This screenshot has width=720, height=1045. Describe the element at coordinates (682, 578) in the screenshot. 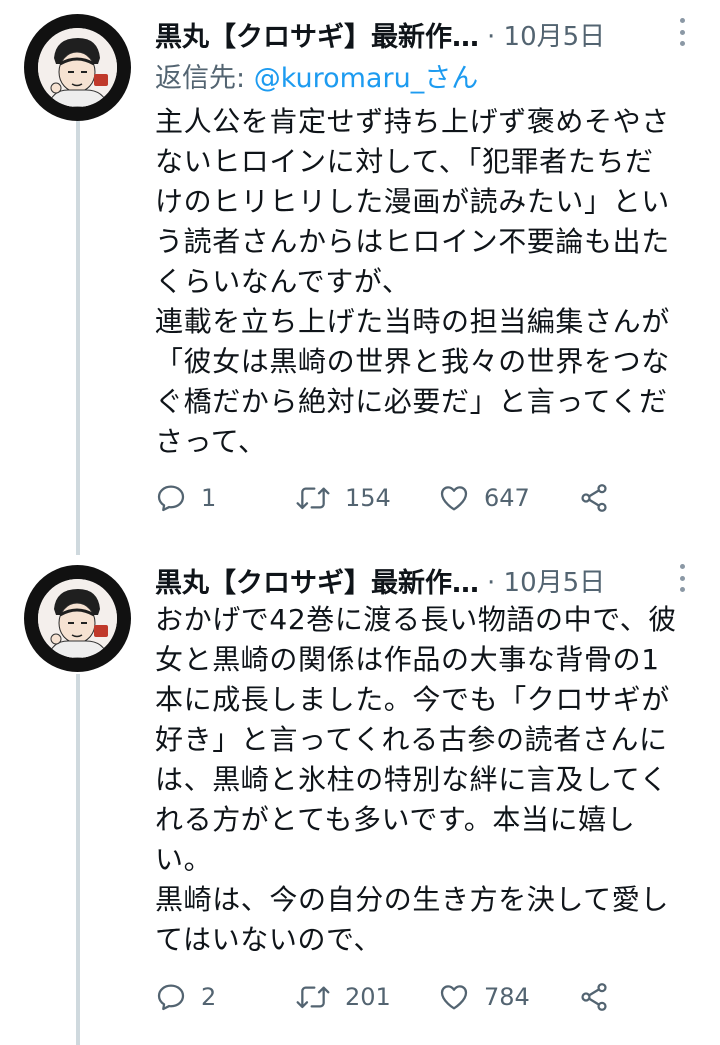

I see `more-icon` at that location.